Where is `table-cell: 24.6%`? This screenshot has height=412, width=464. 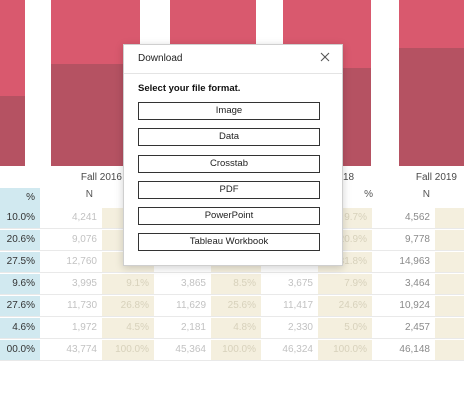
table-cell: 24.6% is located at coordinates (345, 306).